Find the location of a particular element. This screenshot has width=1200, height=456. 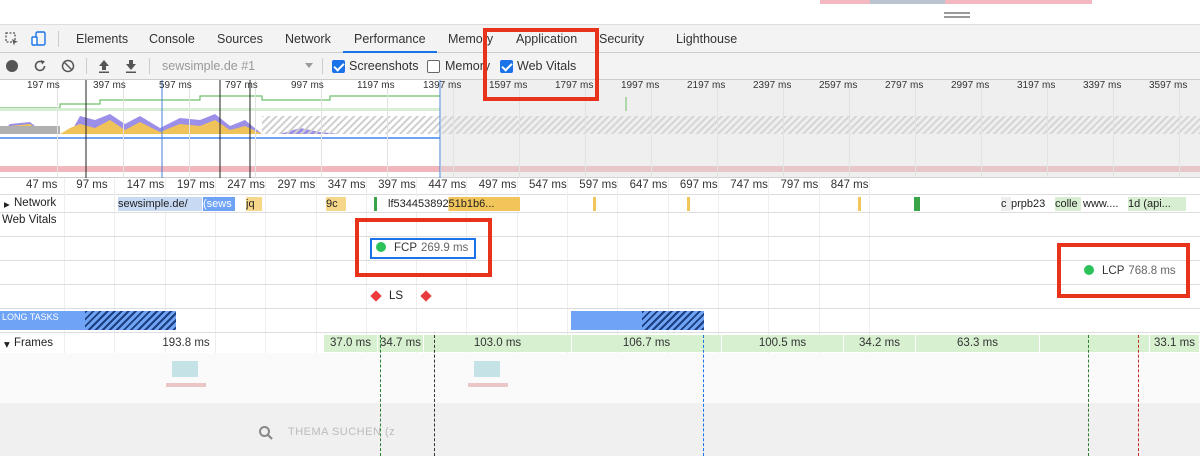

ruler-tick-label: 697 ms is located at coordinates (698, 185).